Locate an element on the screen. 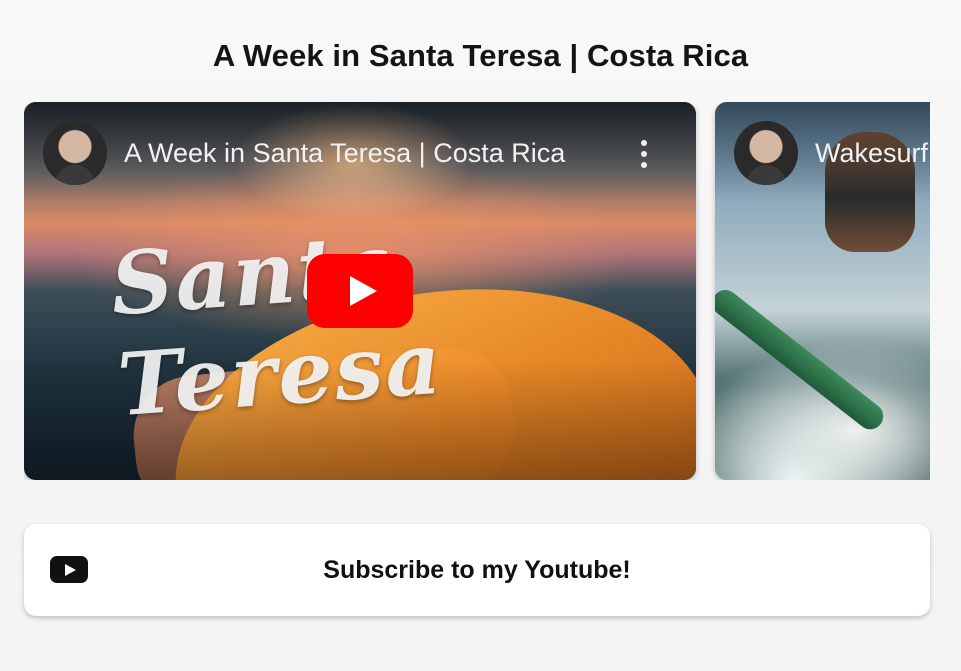 The width and height of the screenshot is (961, 671). youtube-play-button is located at coordinates (360, 291).